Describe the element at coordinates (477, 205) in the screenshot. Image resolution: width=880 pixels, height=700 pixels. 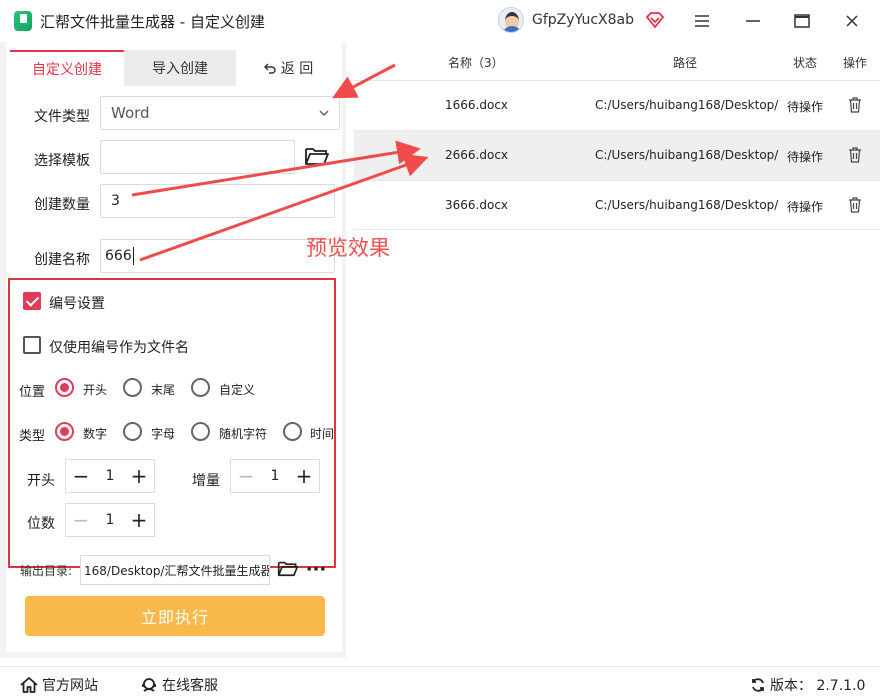
I see `row-file-name: 3666.docx` at that location.